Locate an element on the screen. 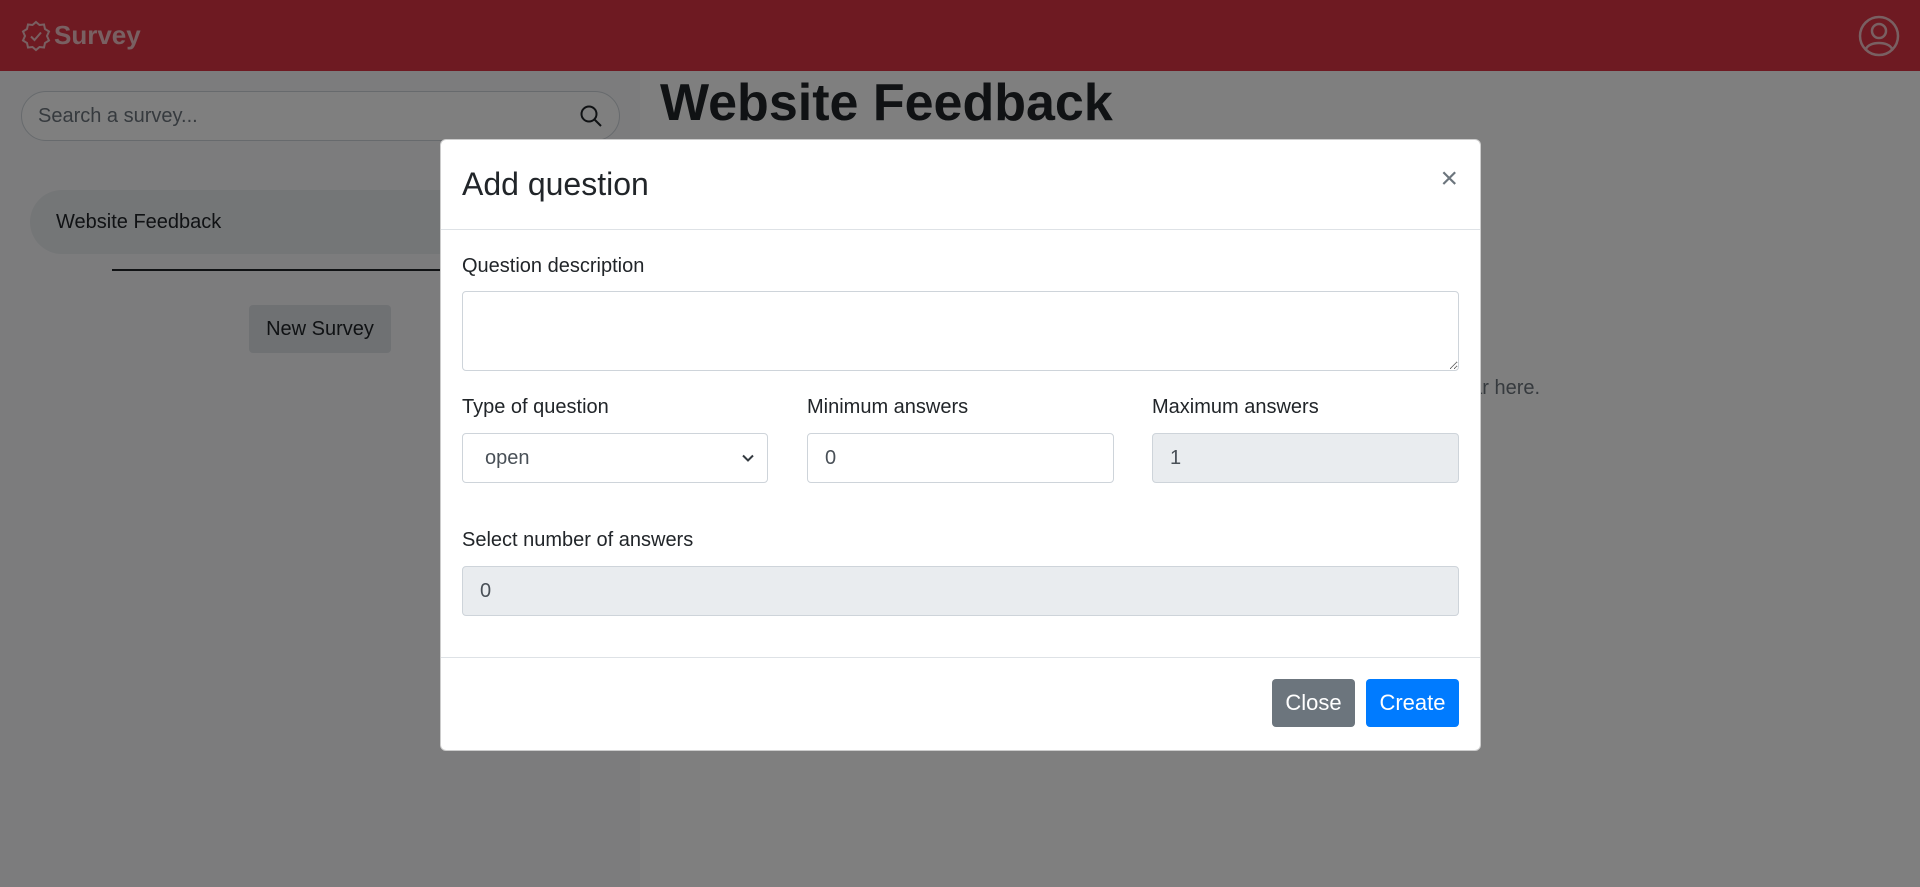 This screenshot has height=887, width=1920. number-of-answers-field: 0 is located at coordinates (960, 591).